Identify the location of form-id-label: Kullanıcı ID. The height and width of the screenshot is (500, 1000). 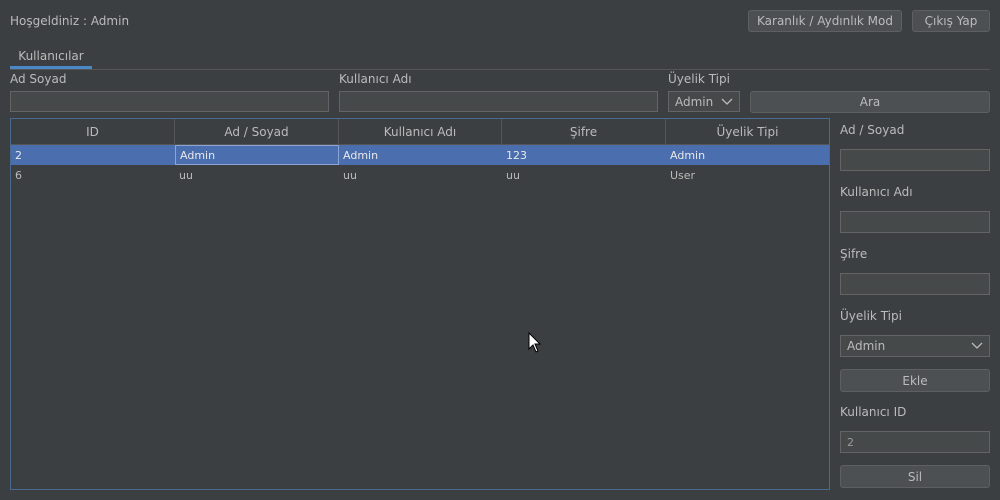
(873, 412).